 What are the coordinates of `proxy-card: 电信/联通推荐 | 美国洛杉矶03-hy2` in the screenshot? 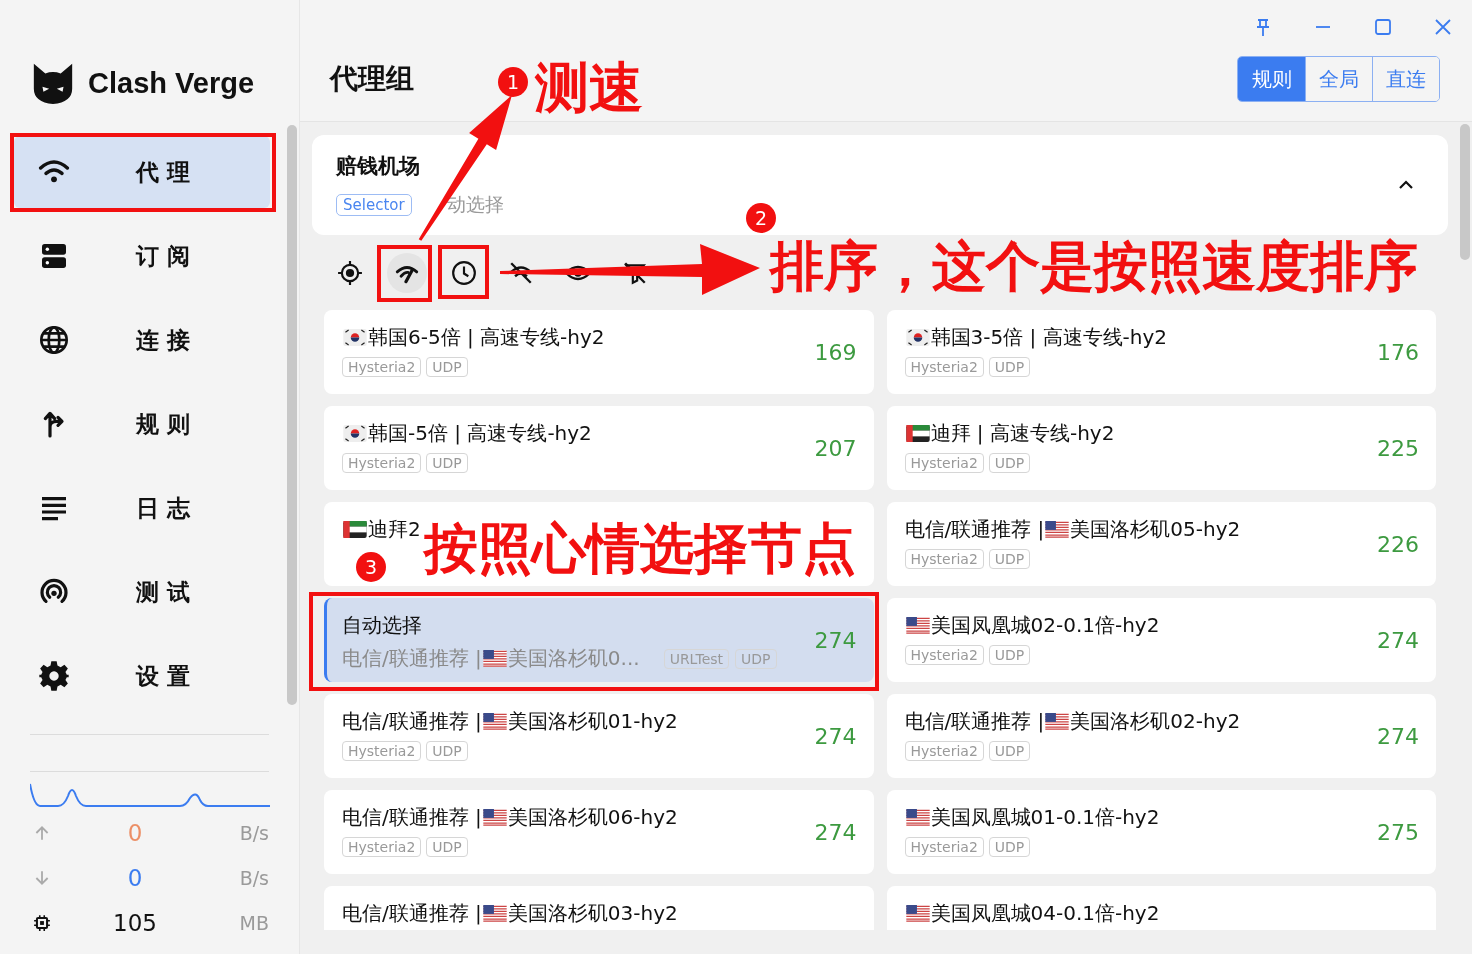 It's located at (599, 908).